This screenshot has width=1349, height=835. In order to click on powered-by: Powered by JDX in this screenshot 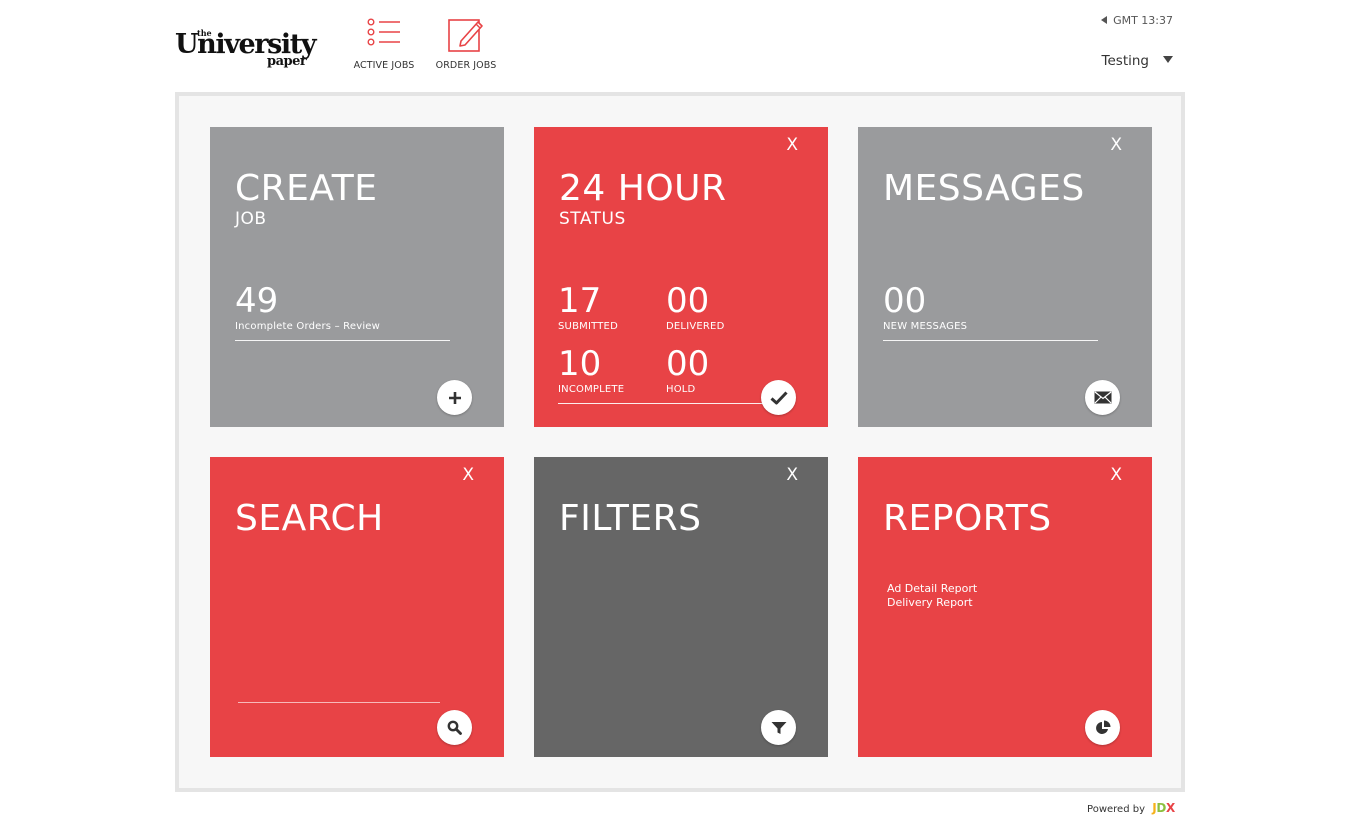, I will do `click(1131, 808)`.